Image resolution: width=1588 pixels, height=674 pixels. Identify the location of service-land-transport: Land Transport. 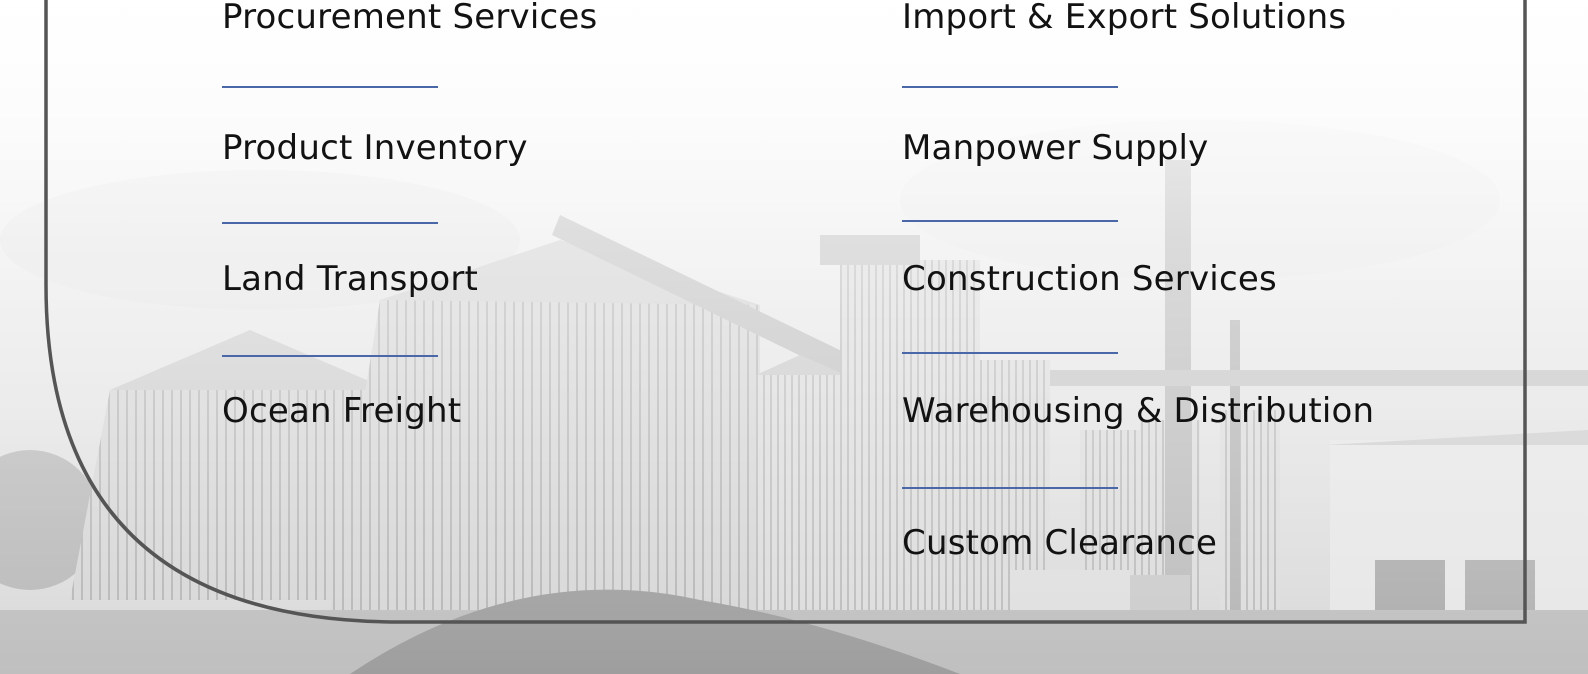
(350, 279).